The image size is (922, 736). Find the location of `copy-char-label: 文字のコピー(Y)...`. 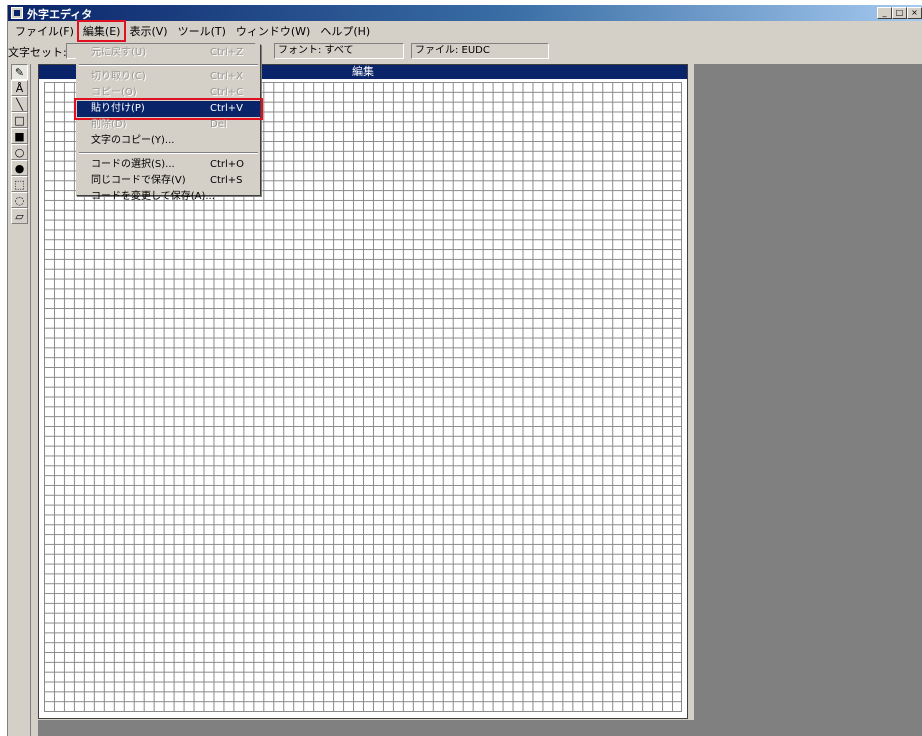

copy-char-label: 文字のコピー(Y)... is located at coordinates (133, 140).